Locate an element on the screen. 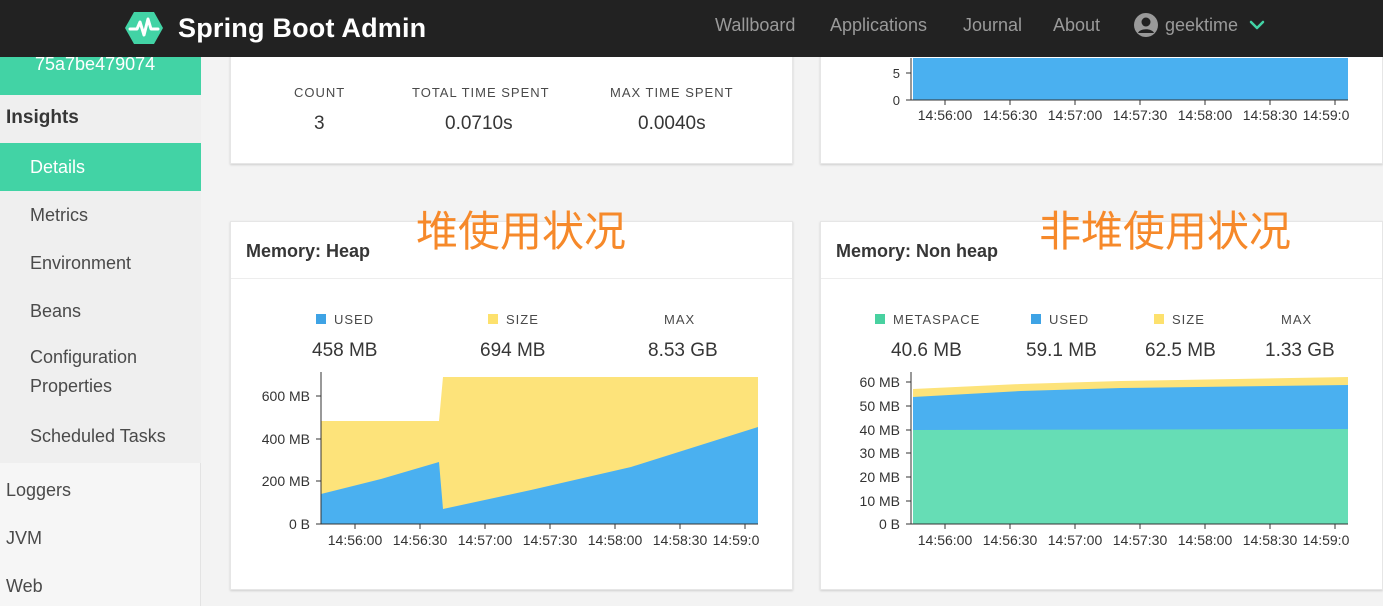  heartbeat-hexagon-icon is located at coordinates (144, 28).